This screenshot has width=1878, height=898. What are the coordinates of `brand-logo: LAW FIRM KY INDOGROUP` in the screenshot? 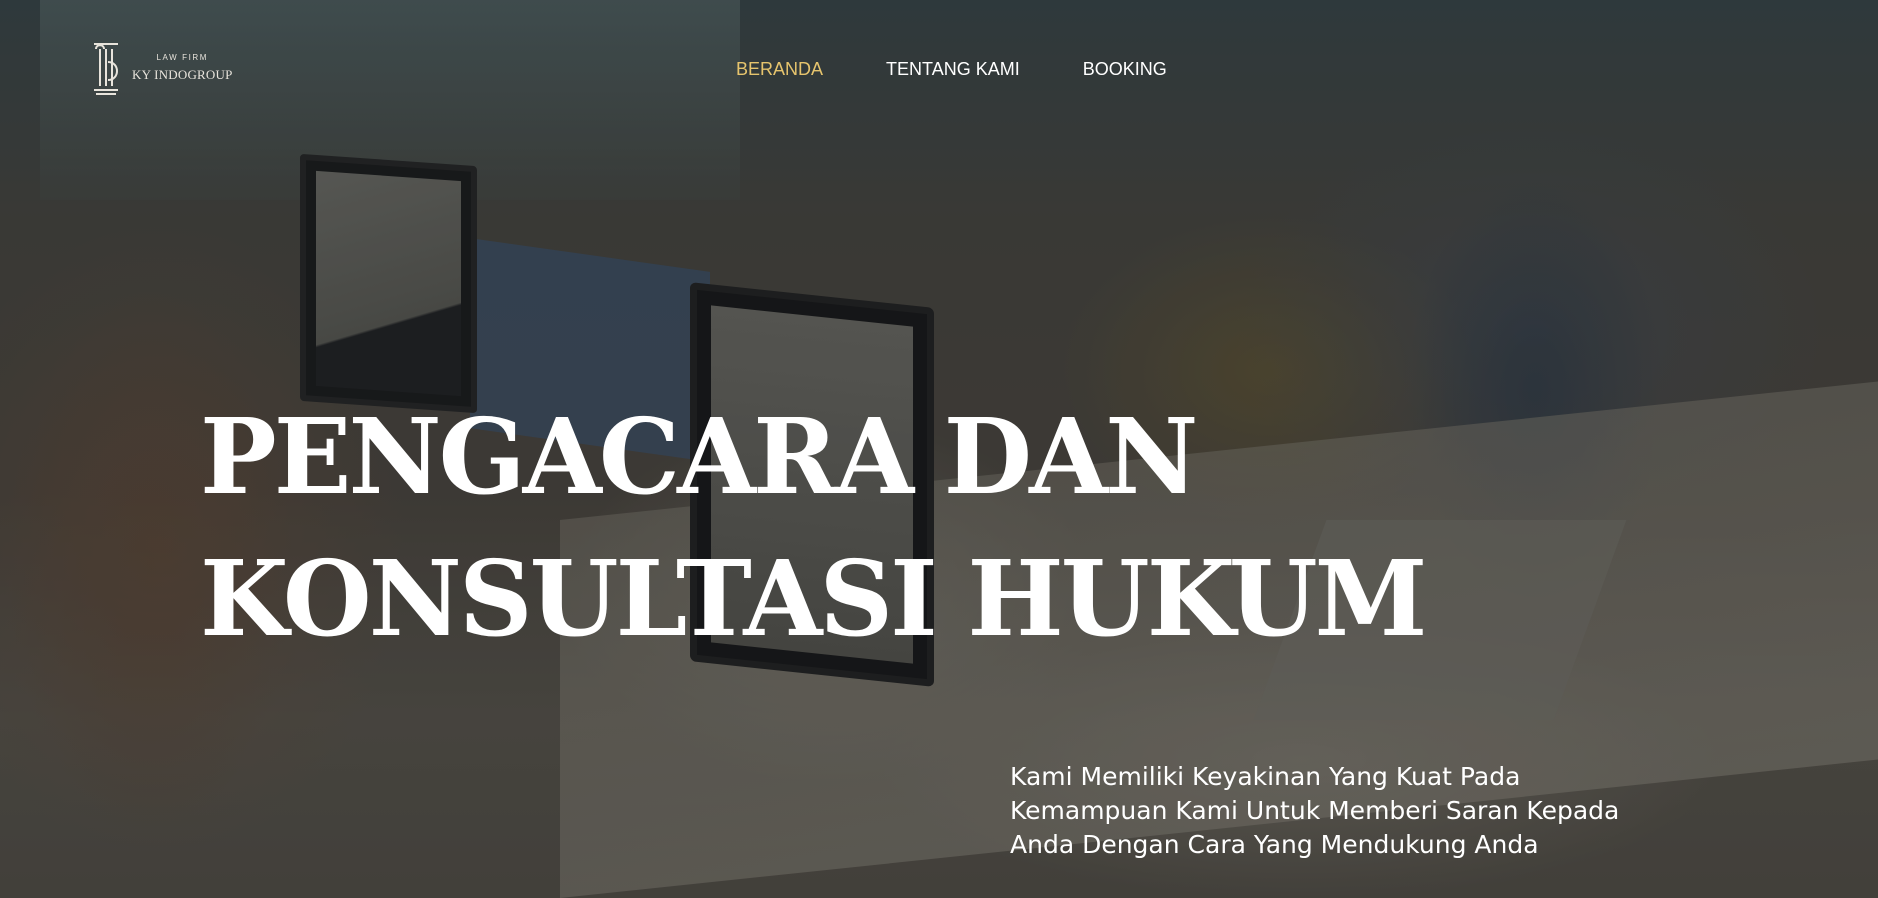 It's located at (161, 68).